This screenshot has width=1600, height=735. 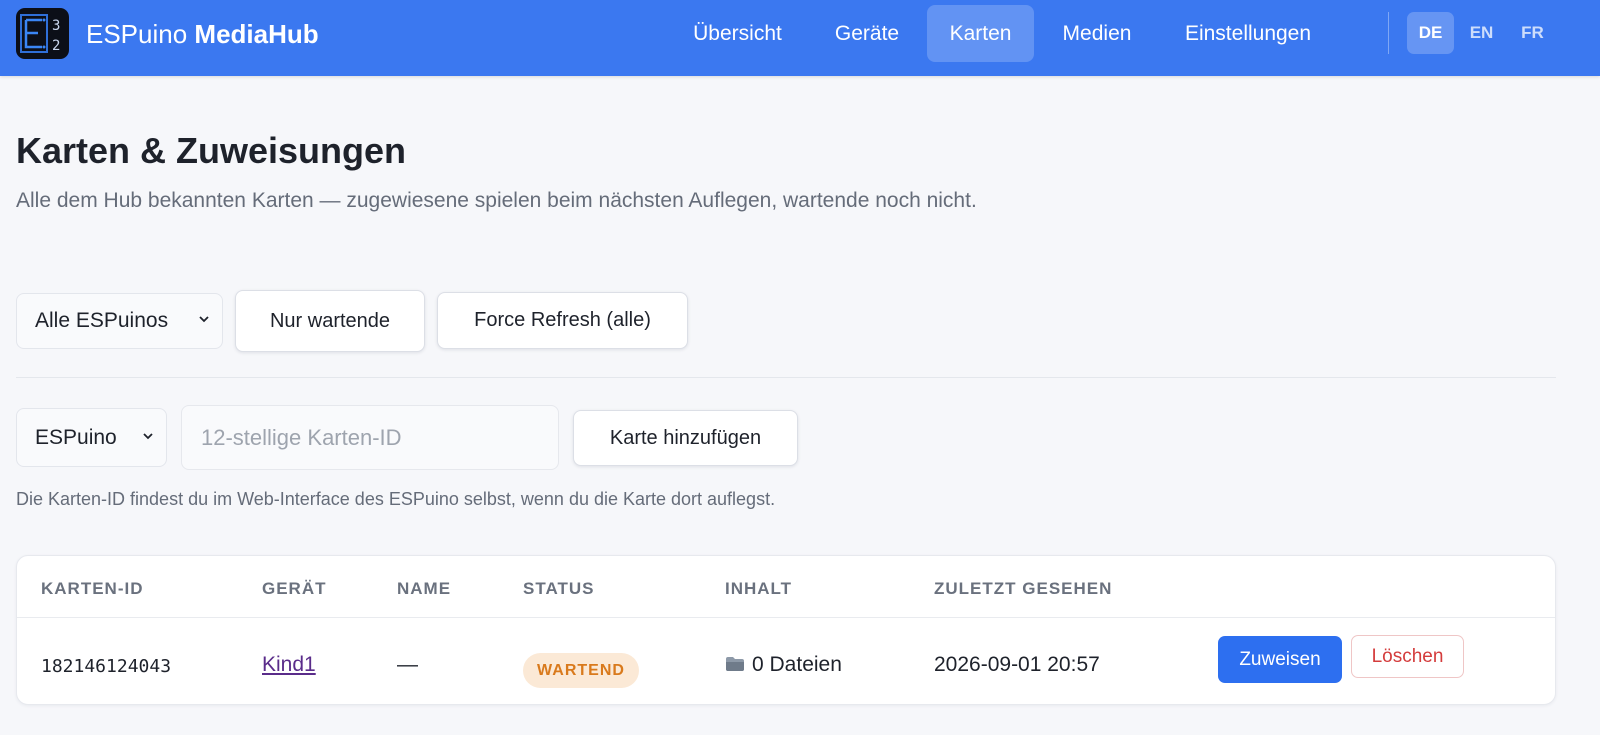 I want to click on language-de-button: DE, so click(x=1430, y=33).